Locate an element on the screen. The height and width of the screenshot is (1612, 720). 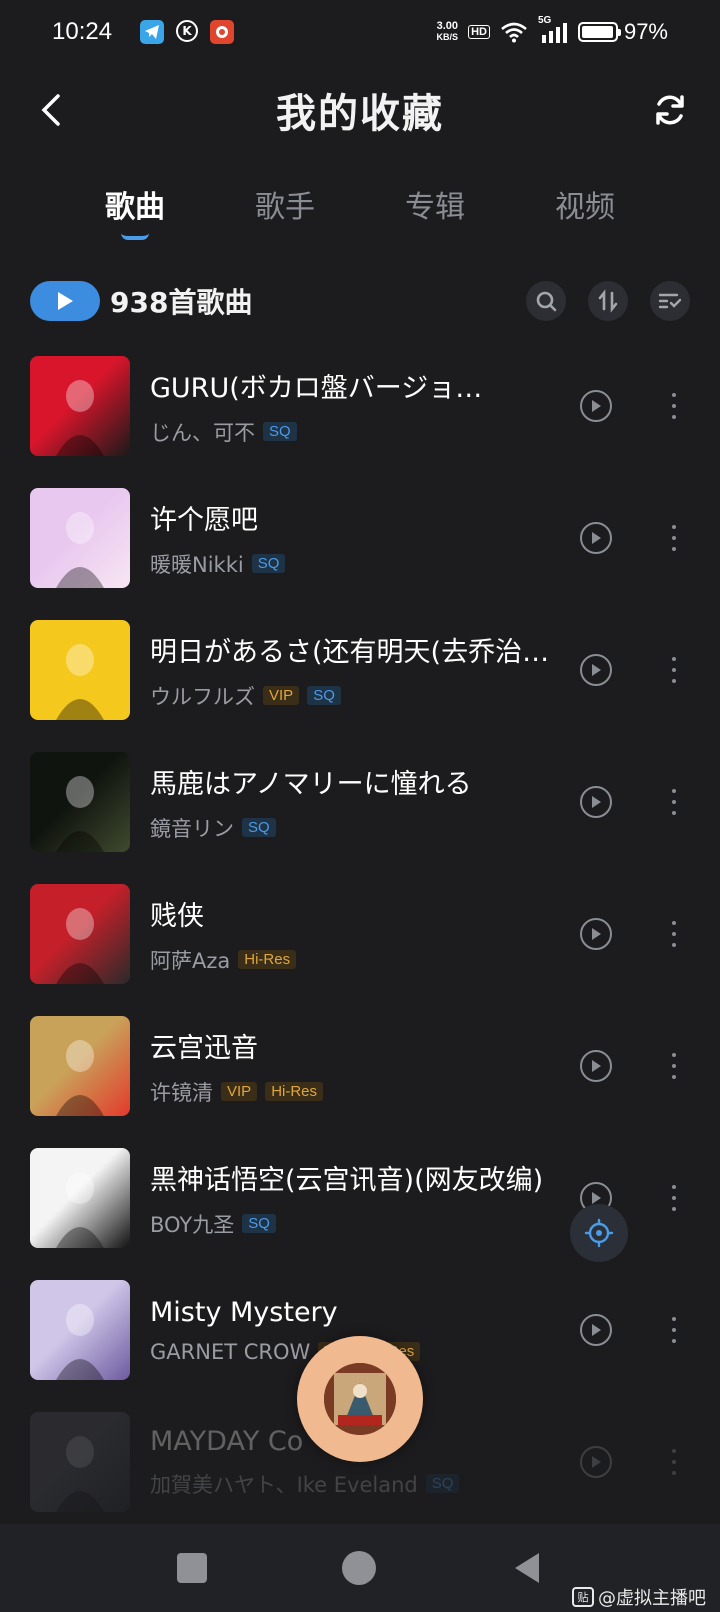
song-row: 明日があるさ(还有明天(去乔治… ウルフルズ VIP SQ is located at coordinates (360, 670).